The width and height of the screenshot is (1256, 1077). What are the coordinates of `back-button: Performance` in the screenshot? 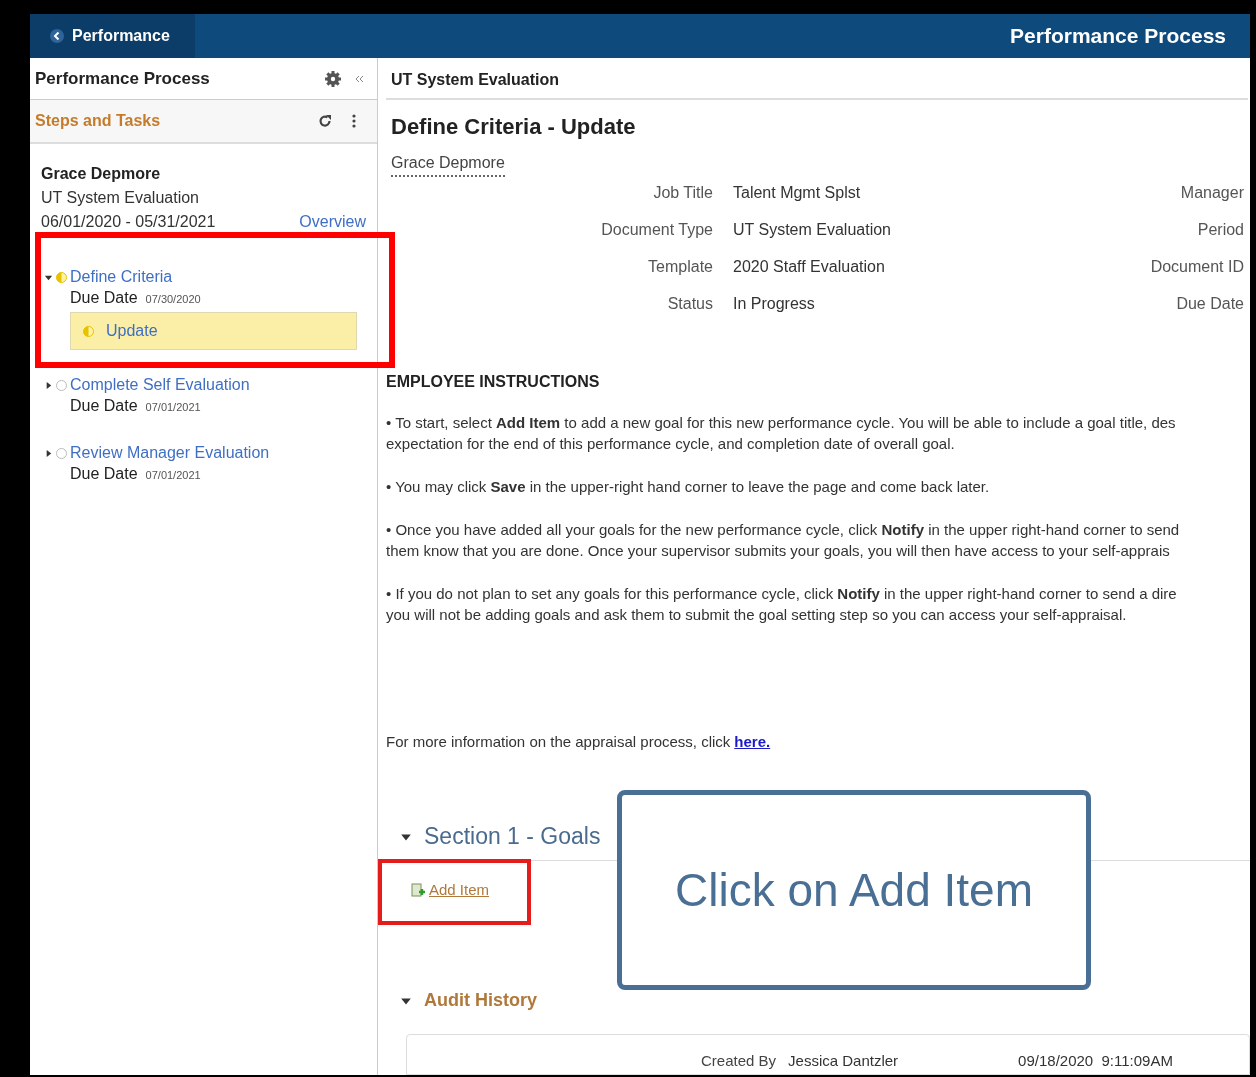 It's located at (112, 36).